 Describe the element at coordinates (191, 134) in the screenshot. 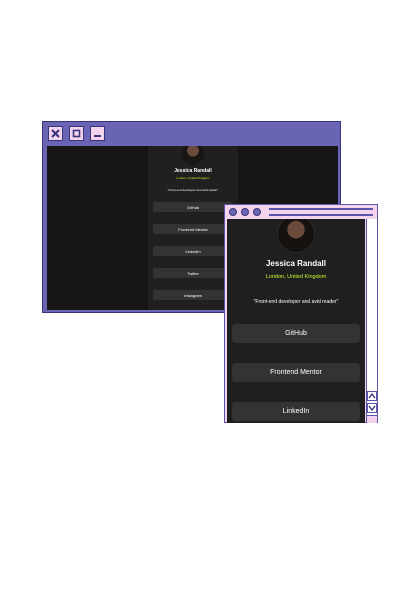

I see `back-window-titlebar` at that location.